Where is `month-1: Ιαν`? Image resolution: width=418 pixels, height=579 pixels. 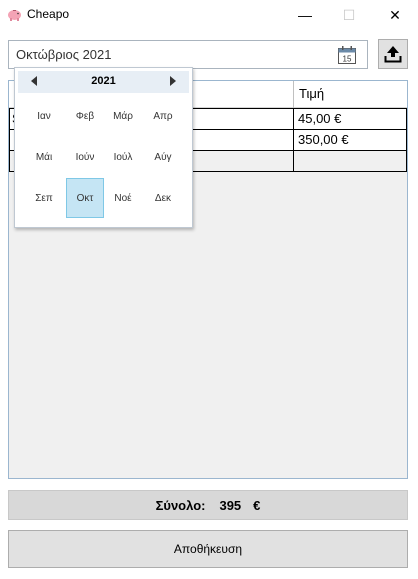 month-1: Ιαν is located at coordinates (44, 116).